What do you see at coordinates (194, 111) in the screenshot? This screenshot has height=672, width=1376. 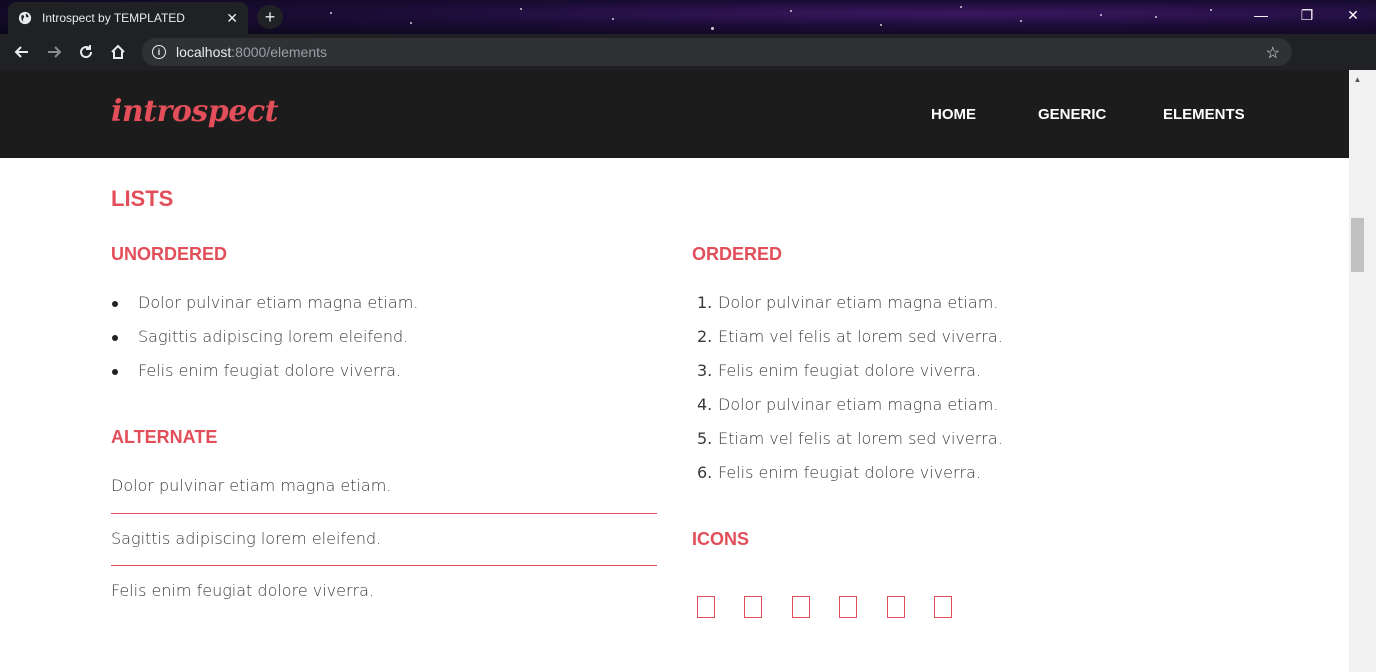 I see `site-logo: introspect` at bounding box center [194, 111].